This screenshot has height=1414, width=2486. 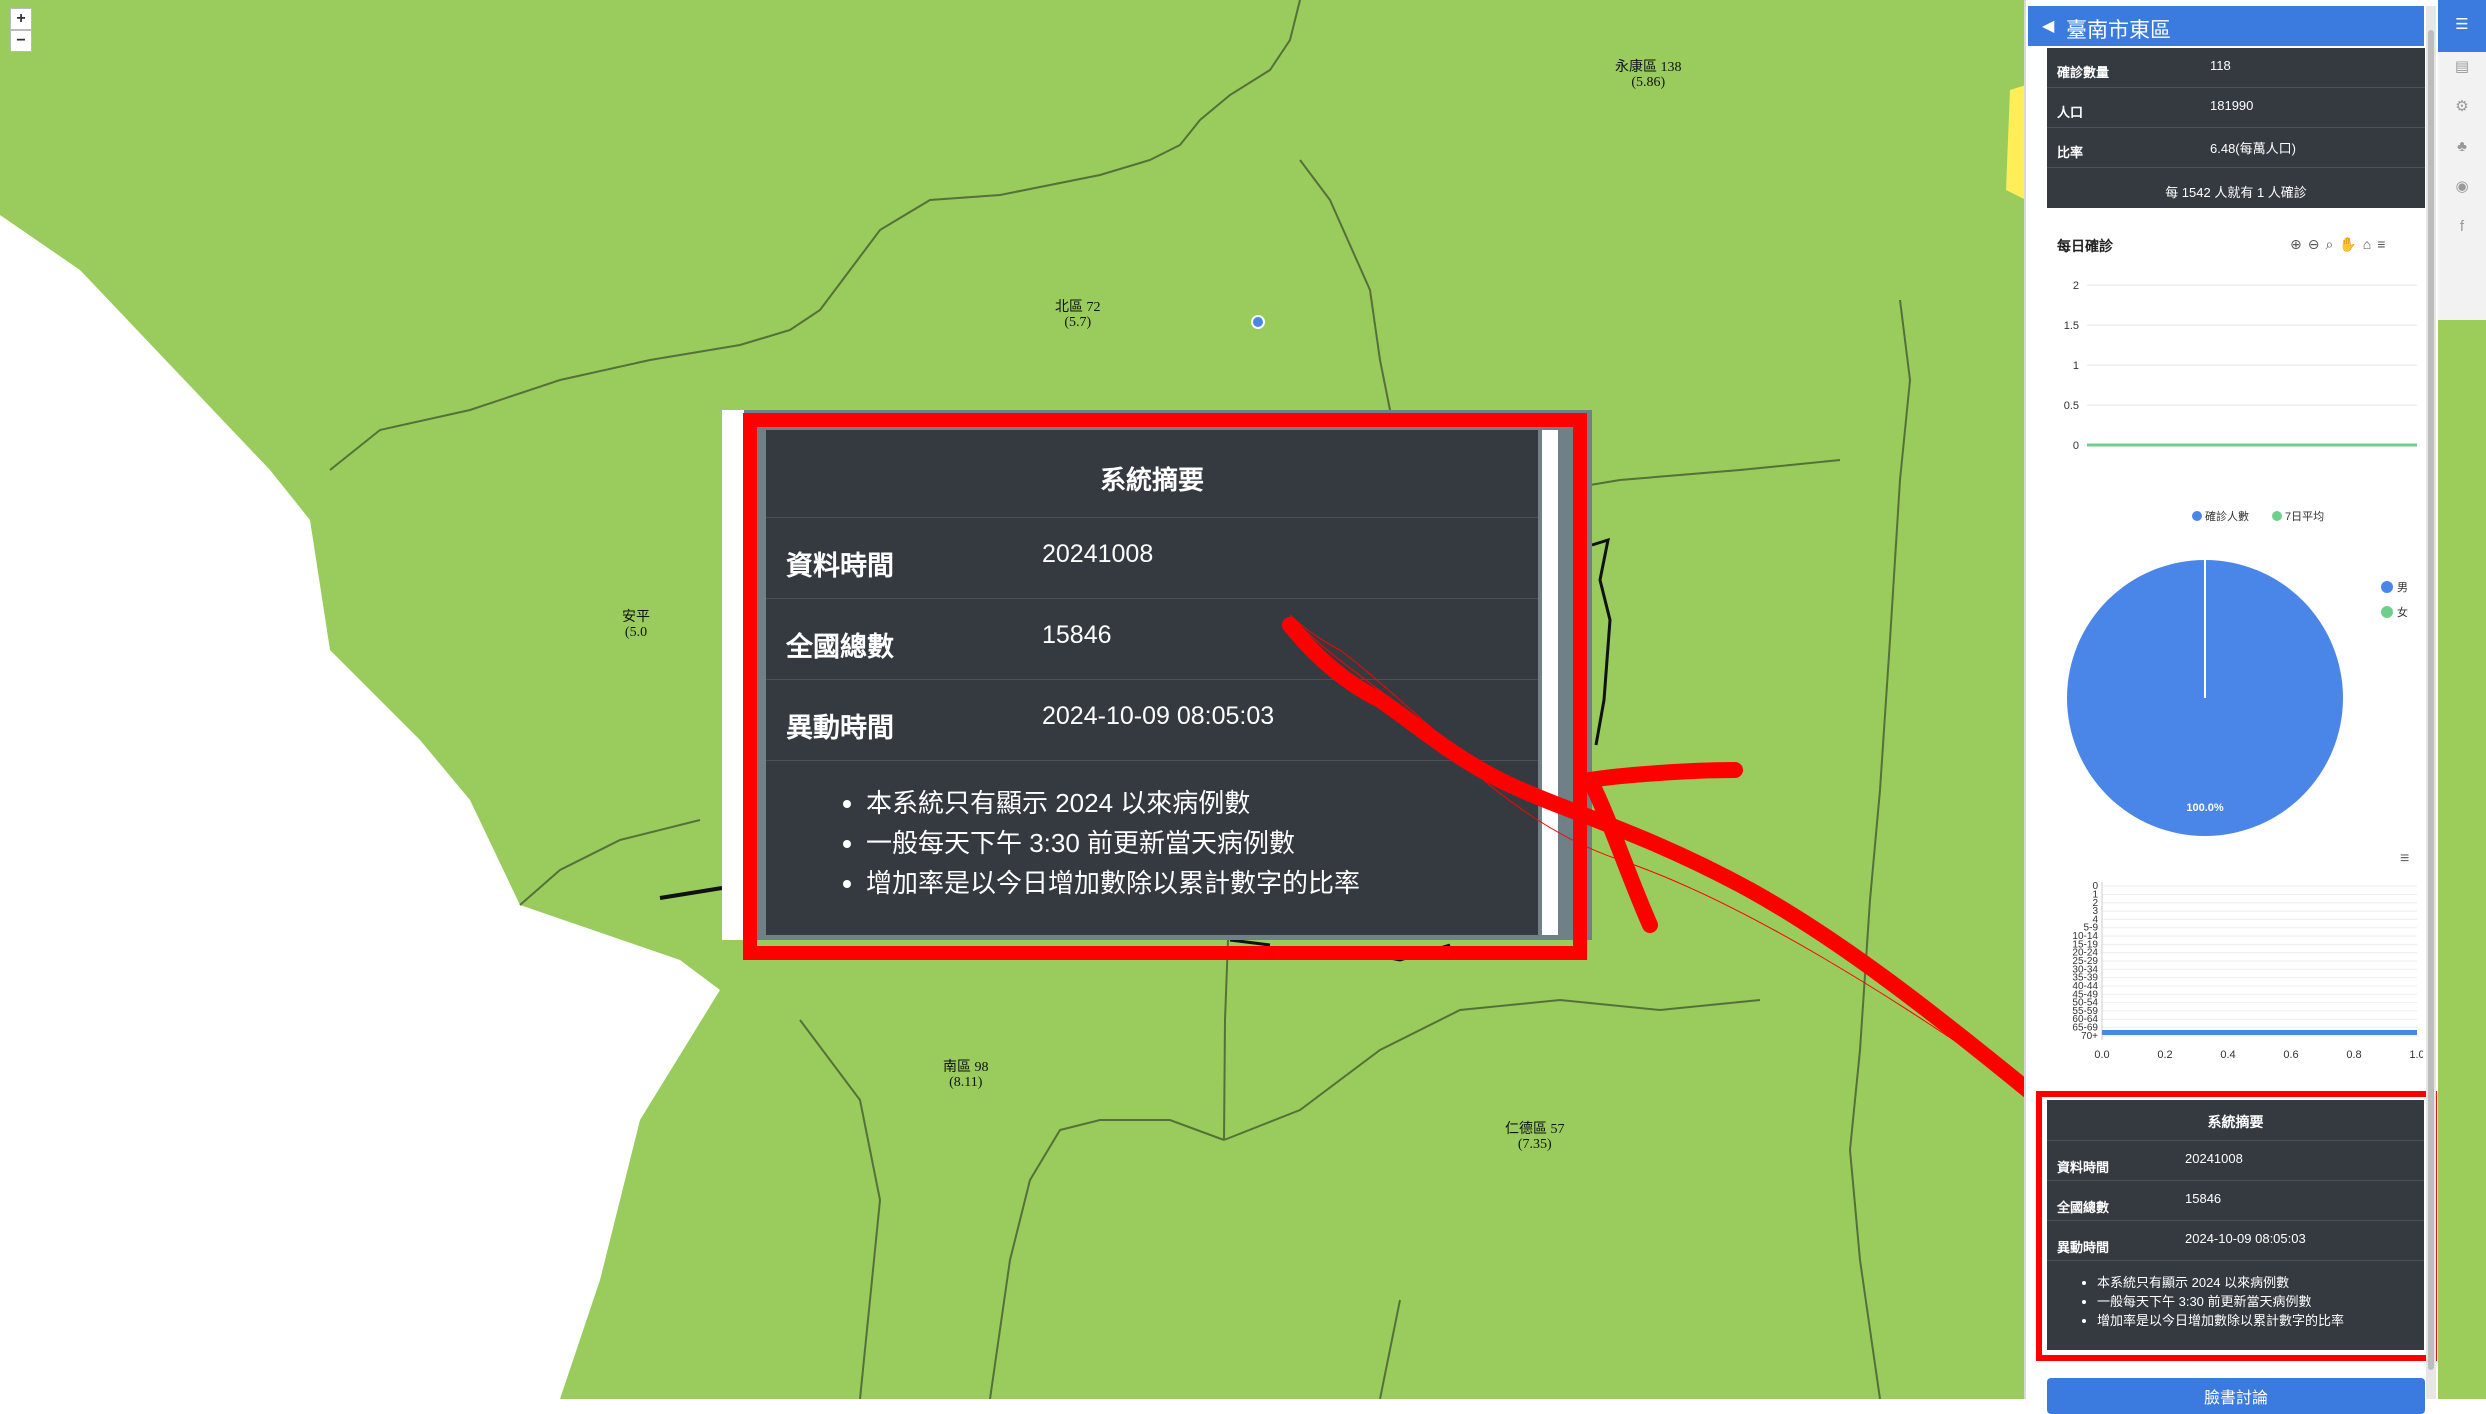 What do you see at coordinates (2317, 244) in the screenshot?
I see `zoom-out-icon: ⊖` at bounding box center [2317, 244].